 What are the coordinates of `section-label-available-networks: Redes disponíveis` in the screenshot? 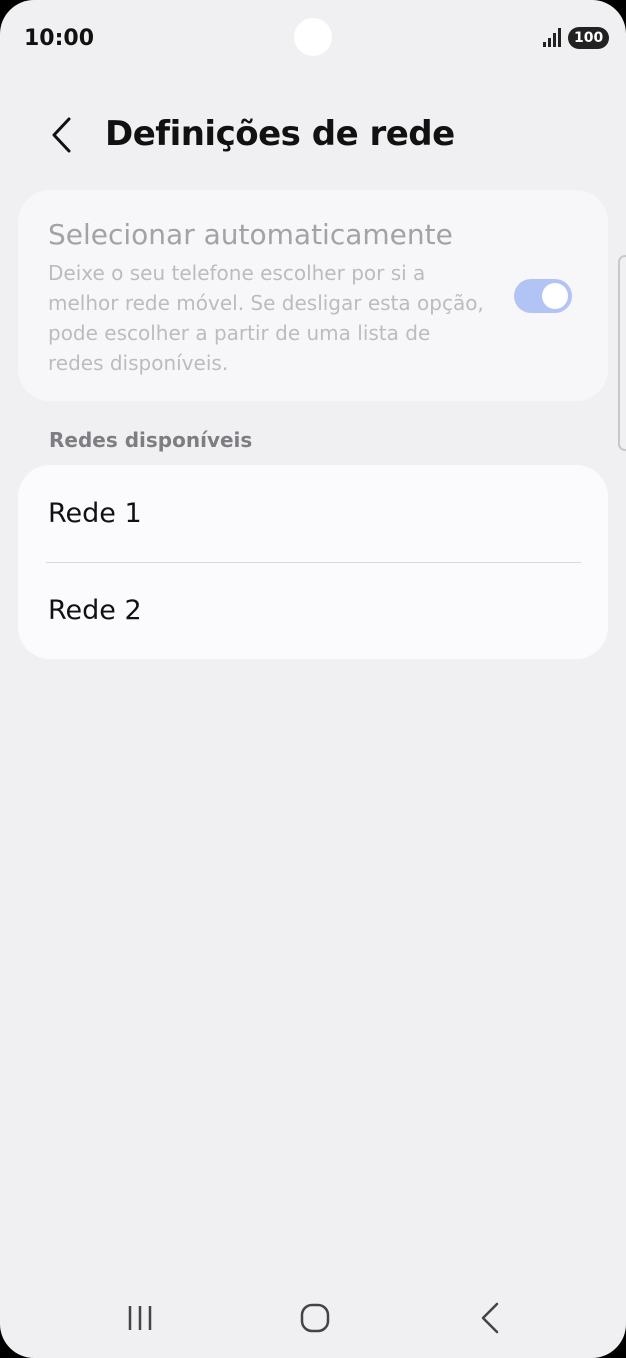 It's located at (151, 440).